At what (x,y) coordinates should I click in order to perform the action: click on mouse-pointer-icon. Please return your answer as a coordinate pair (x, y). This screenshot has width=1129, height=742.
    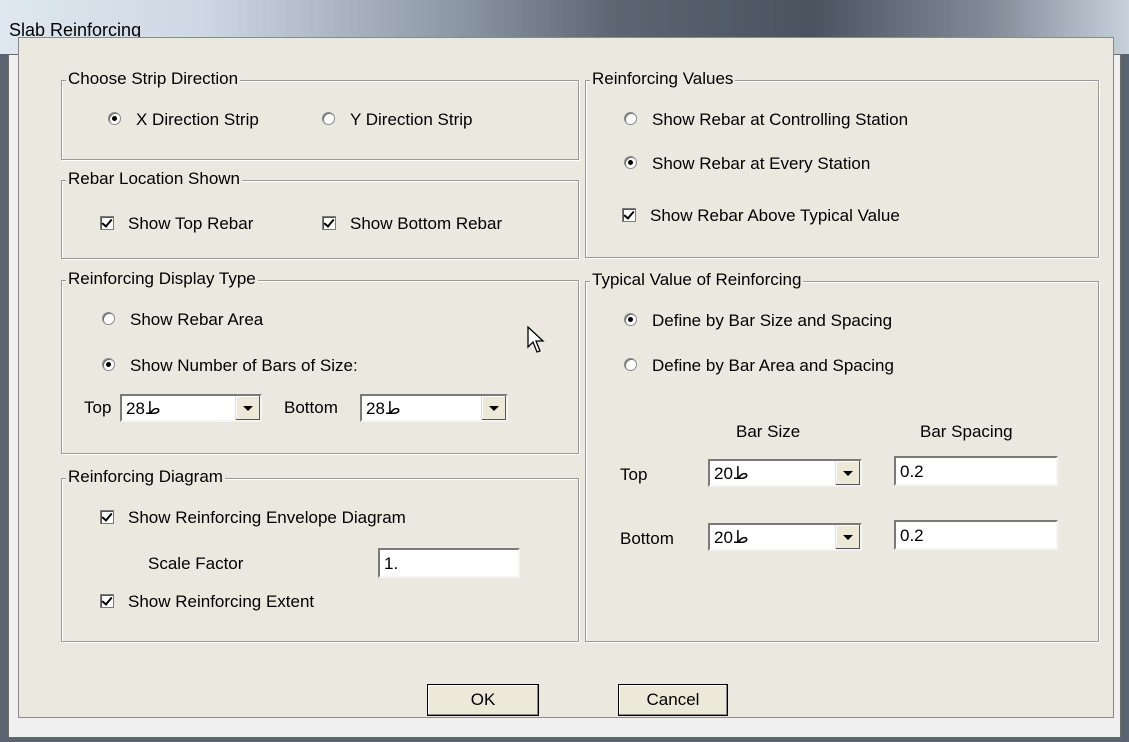
    Looking at the image, I should click on (536, 339).